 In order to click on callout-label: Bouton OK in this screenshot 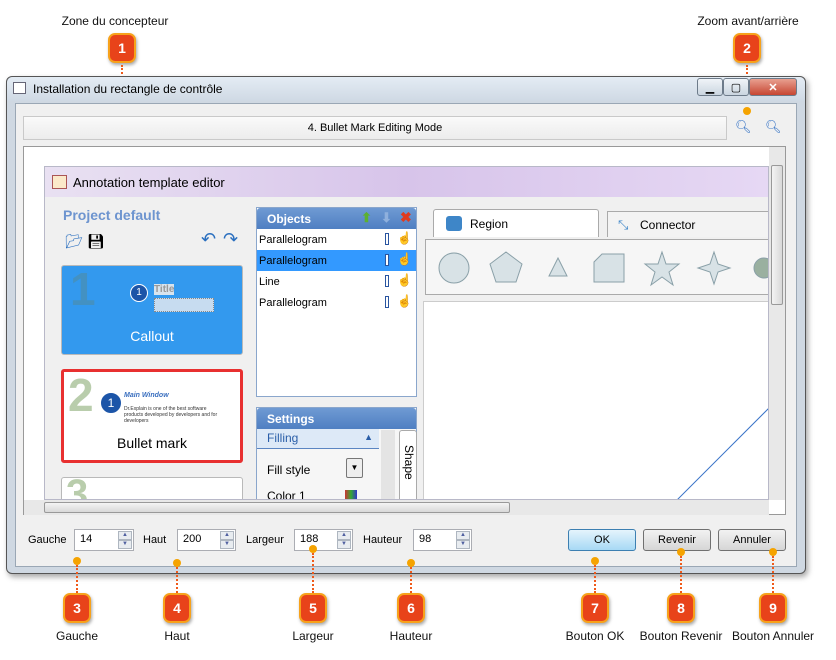, I will do `click(595, 636)`.